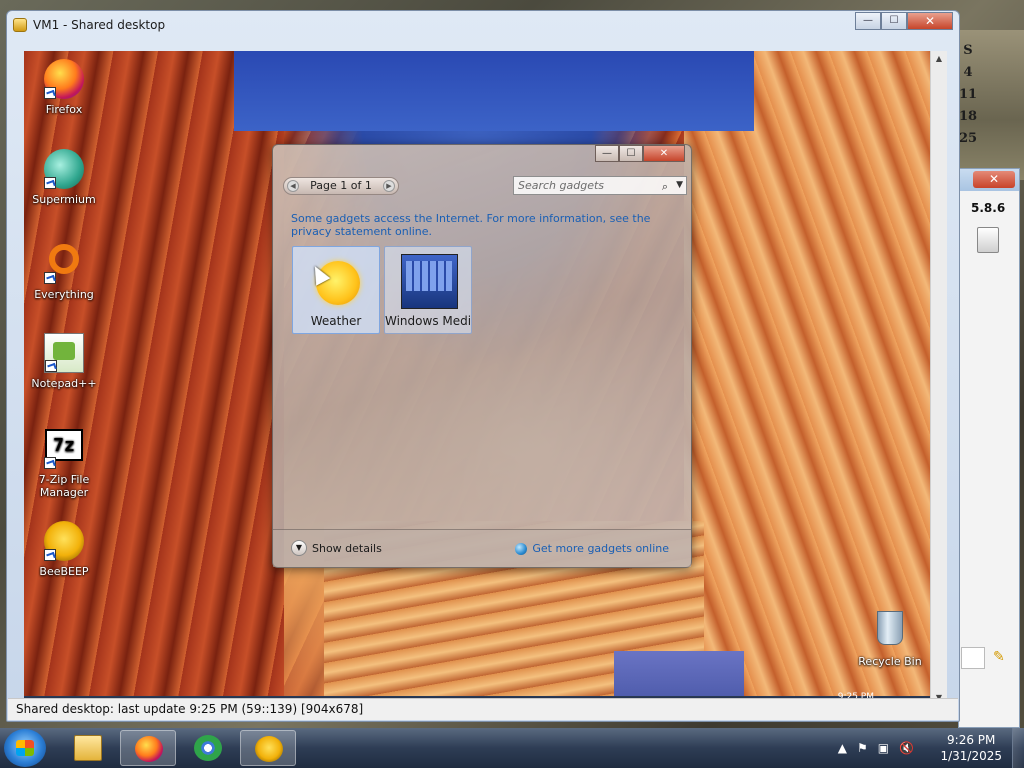 The height and width of the screenshot is (768, 1024). Describe the element at coordinates (99, 25) in the screenshot. I see `vm-window-title: VM1 - Shared desktop` at that location.